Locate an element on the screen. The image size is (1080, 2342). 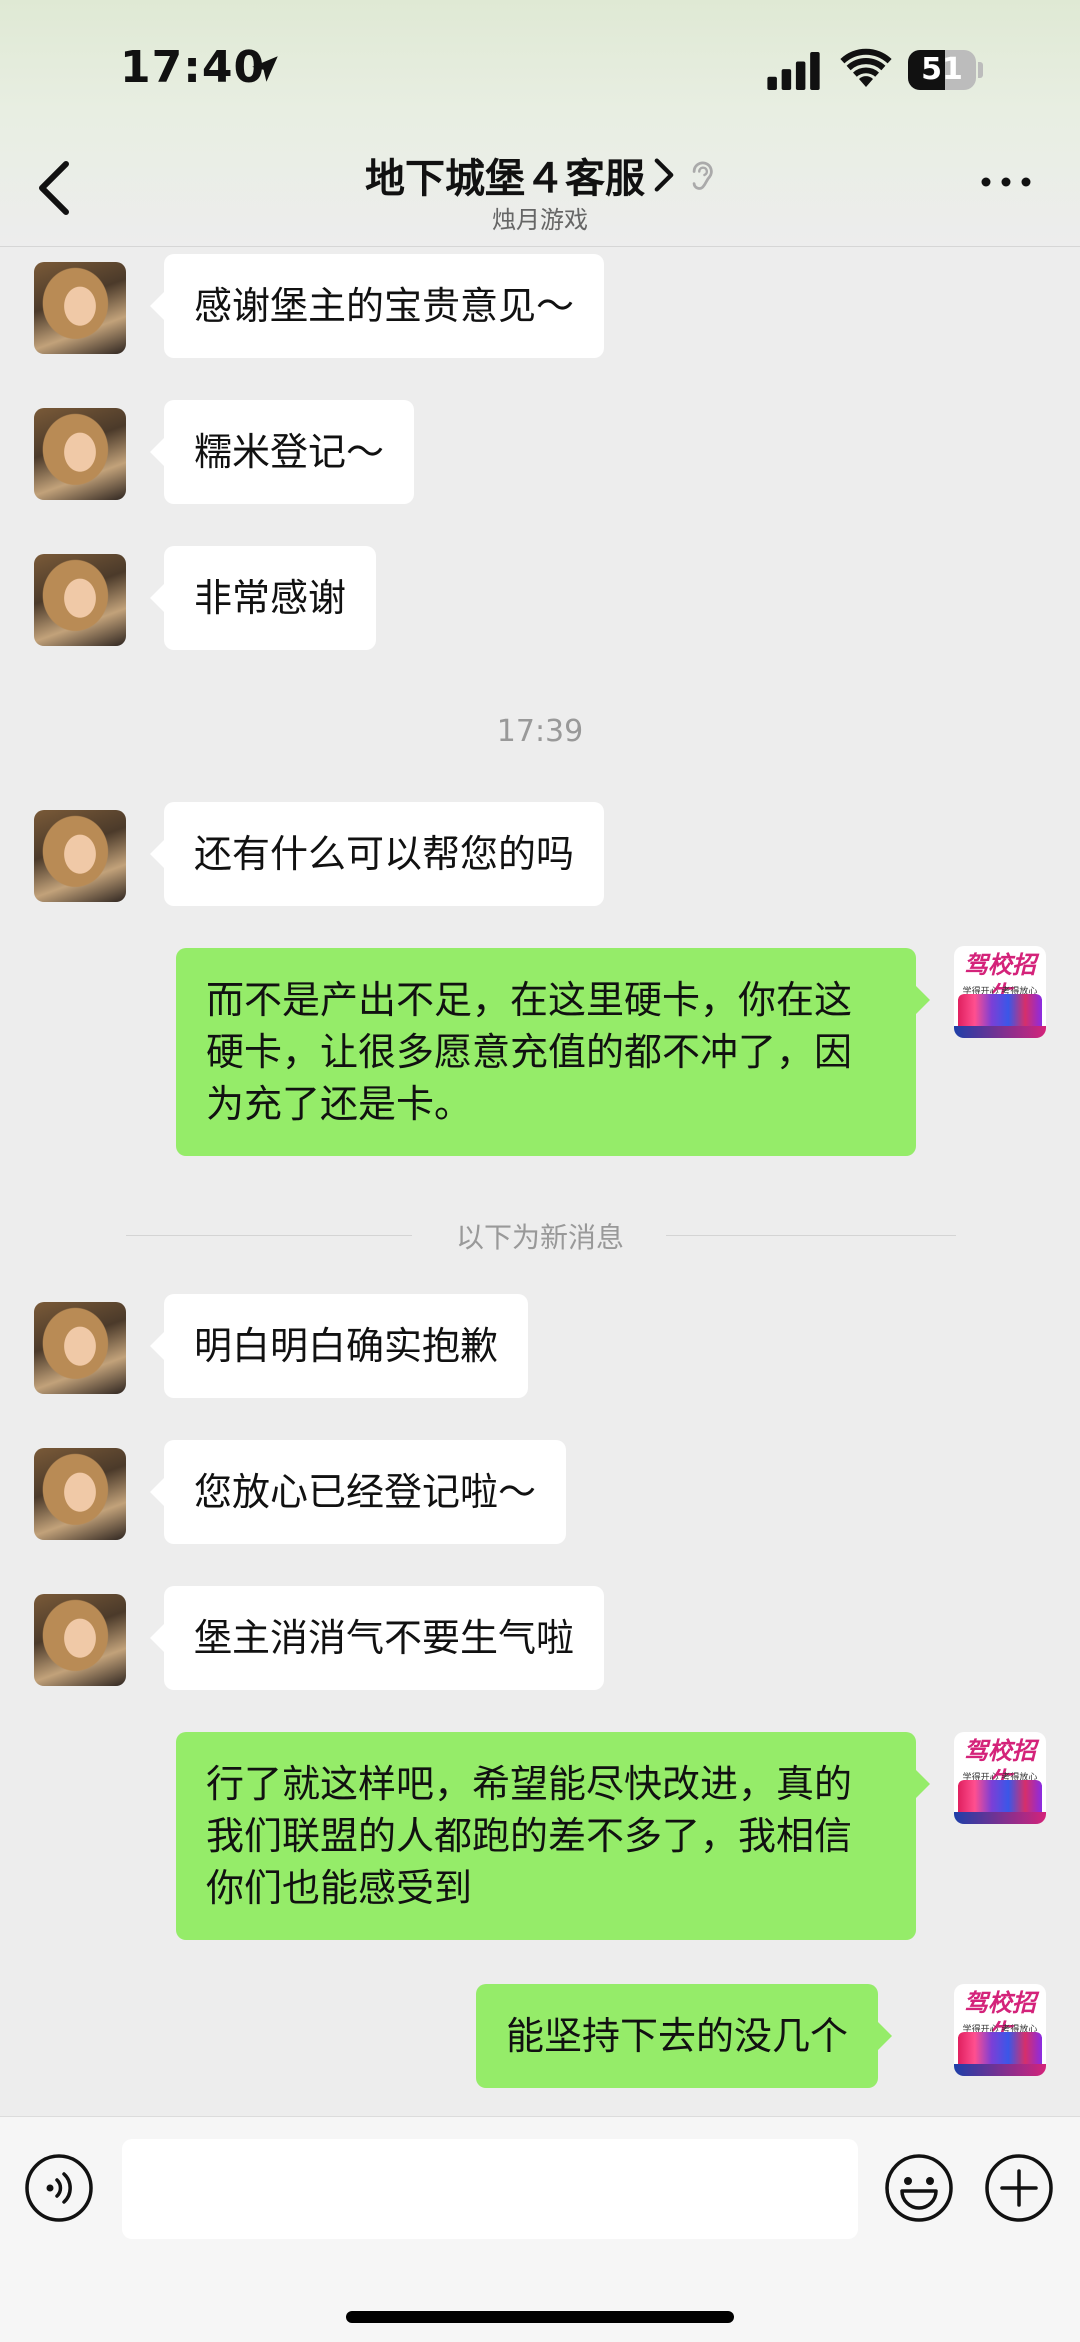
chat-subtitle: 烛月游戏 is located at coordinates (540, 220).